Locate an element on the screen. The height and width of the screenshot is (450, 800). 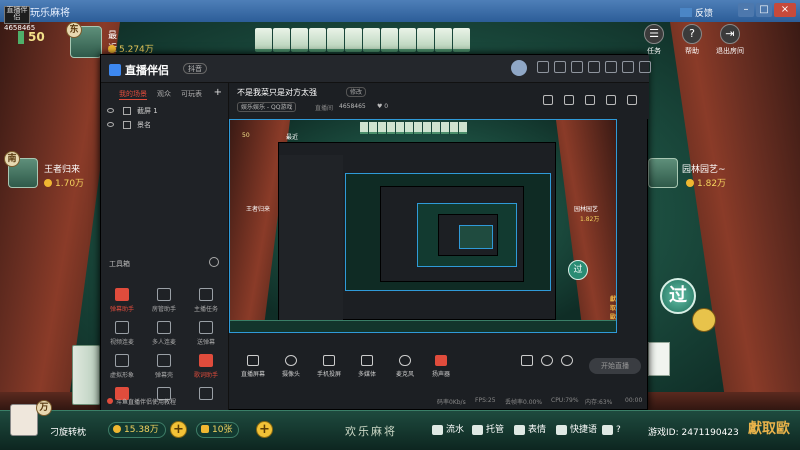
tool-label: 视频连麦 is located at coordinates (121, 342).